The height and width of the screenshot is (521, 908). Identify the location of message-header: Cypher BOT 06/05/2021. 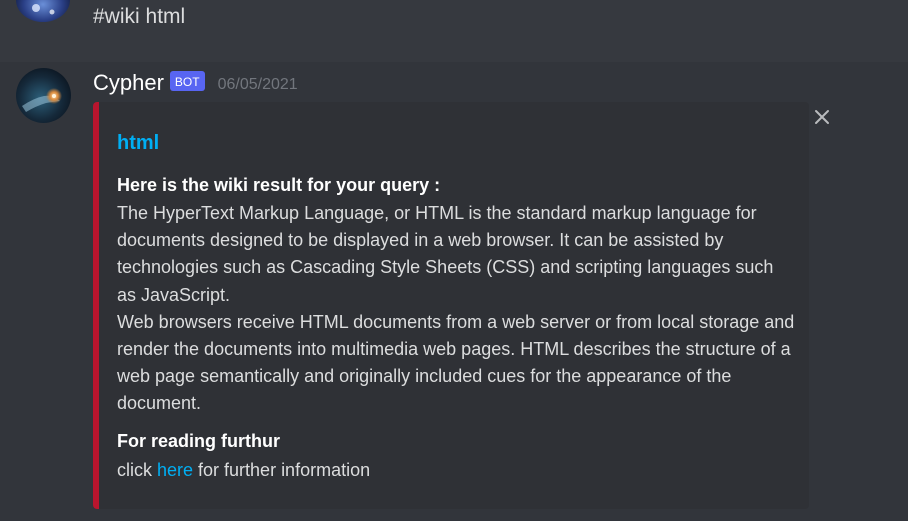
(195, 83).